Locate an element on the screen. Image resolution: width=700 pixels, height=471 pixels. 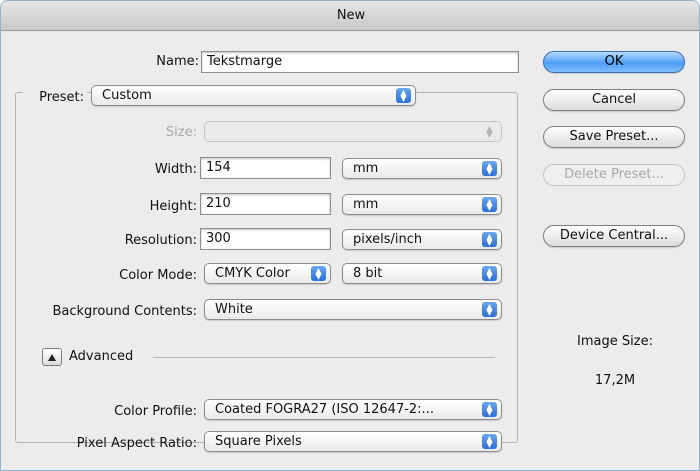
preset-label: Preset: is located at coordinates (55, 97).